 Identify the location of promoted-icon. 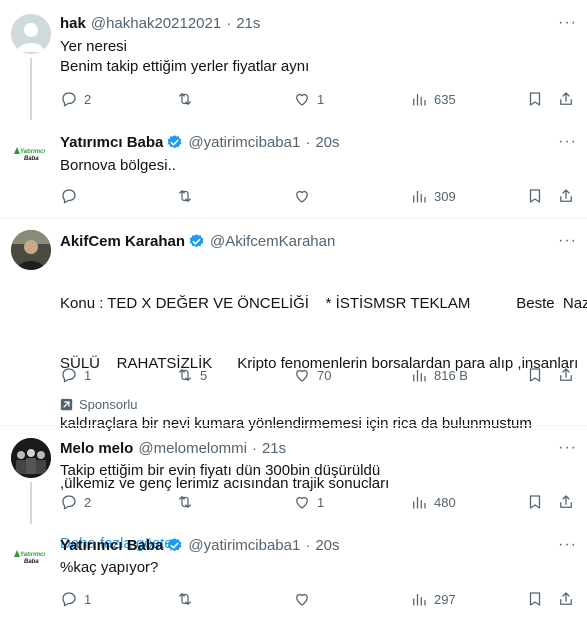
(66, 404).